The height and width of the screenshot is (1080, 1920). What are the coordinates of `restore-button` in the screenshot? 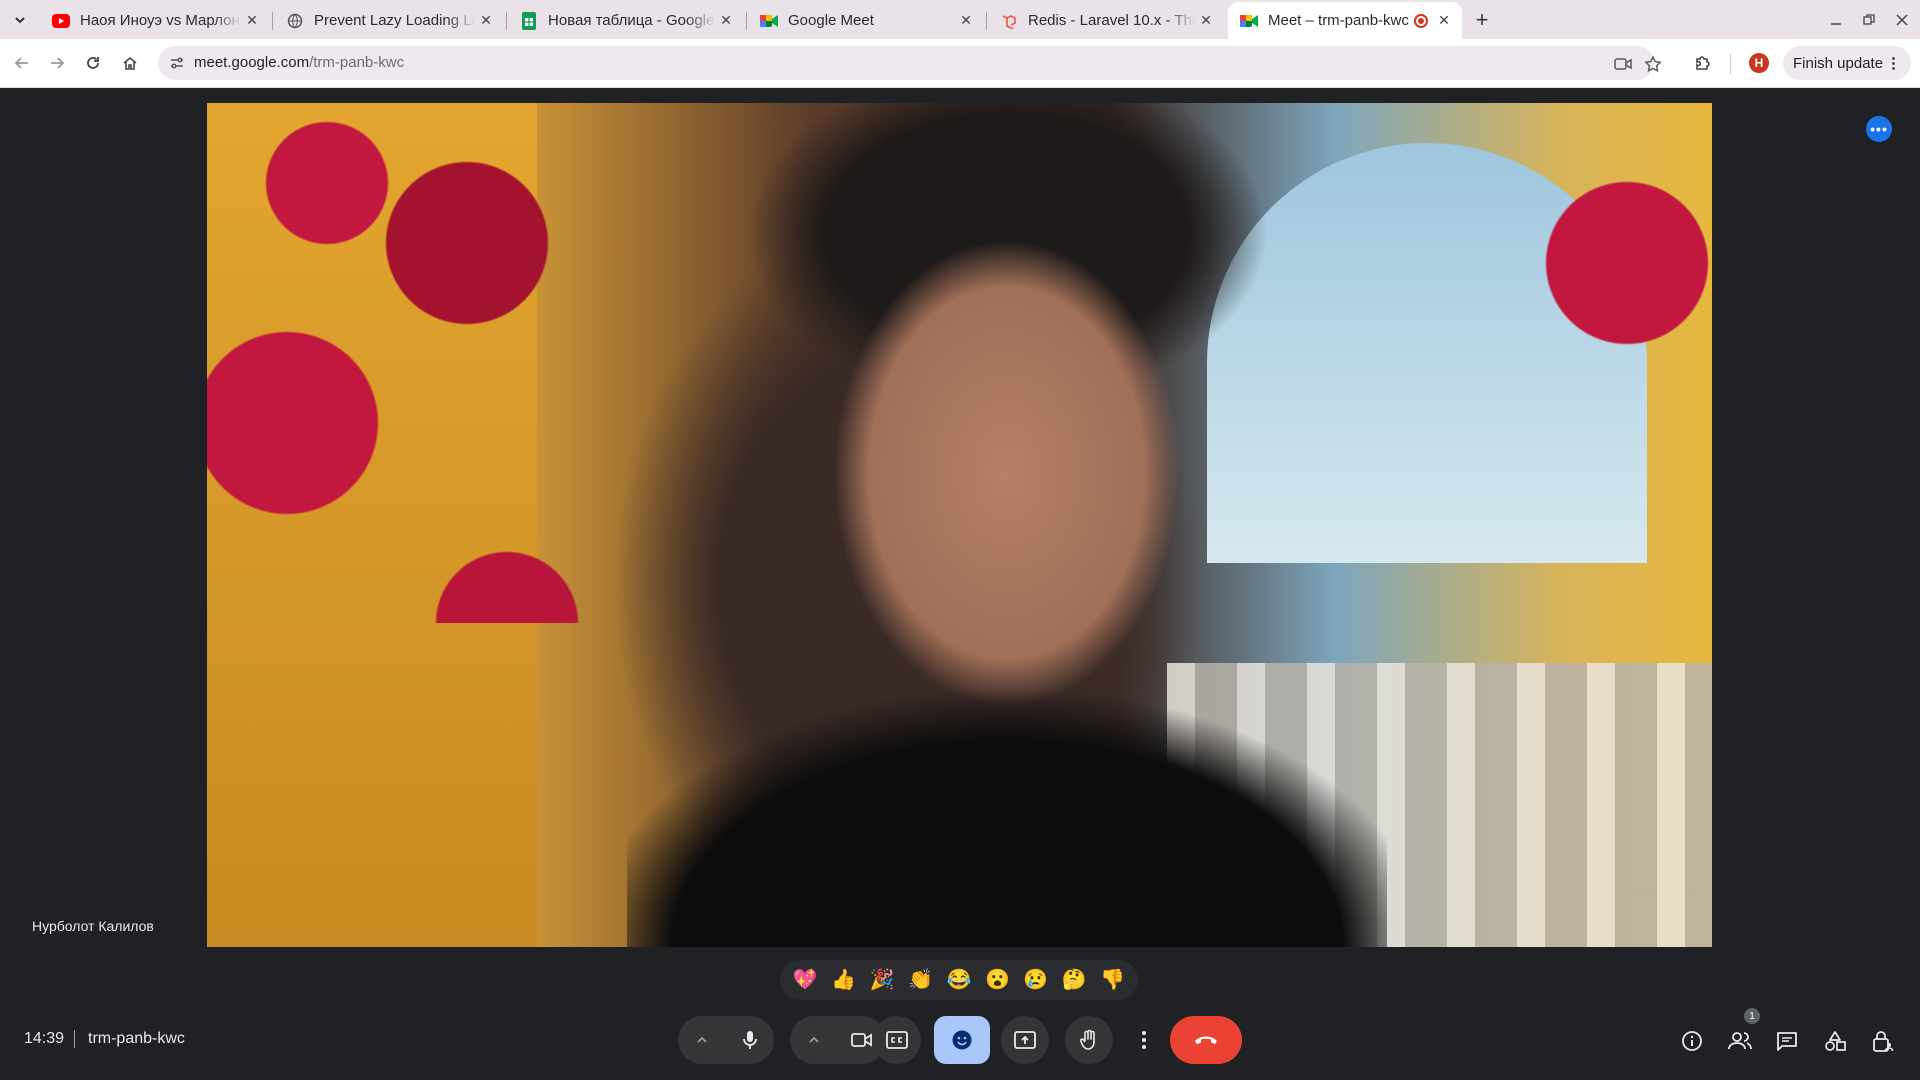 It's located at (1869, 20).